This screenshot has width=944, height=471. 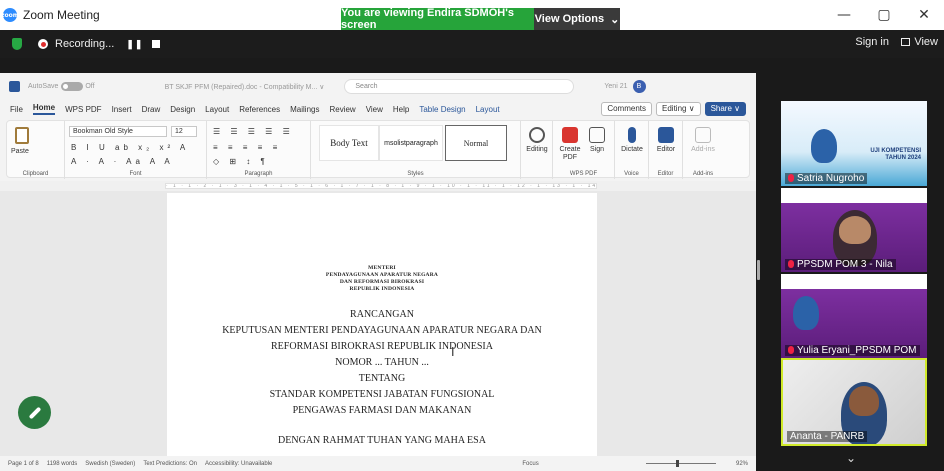 I want to click on share-button: Share ∨, so click(x=725, y=109).